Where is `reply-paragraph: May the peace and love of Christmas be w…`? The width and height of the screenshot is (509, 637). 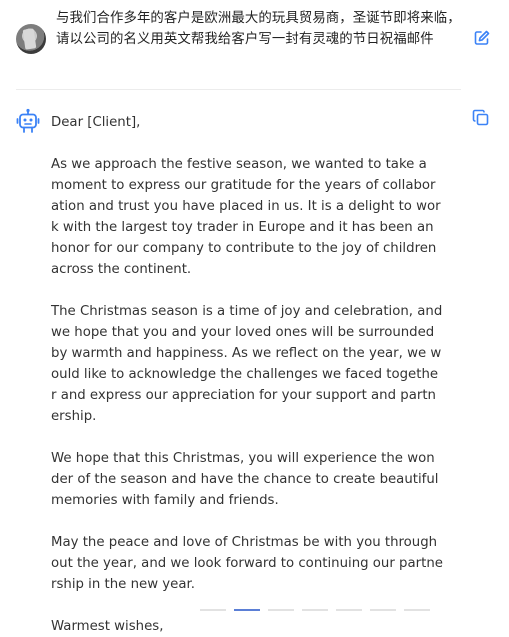
reply-paragraph: May the peace and love of Christmas be w… is located at coordinates (247, 563).